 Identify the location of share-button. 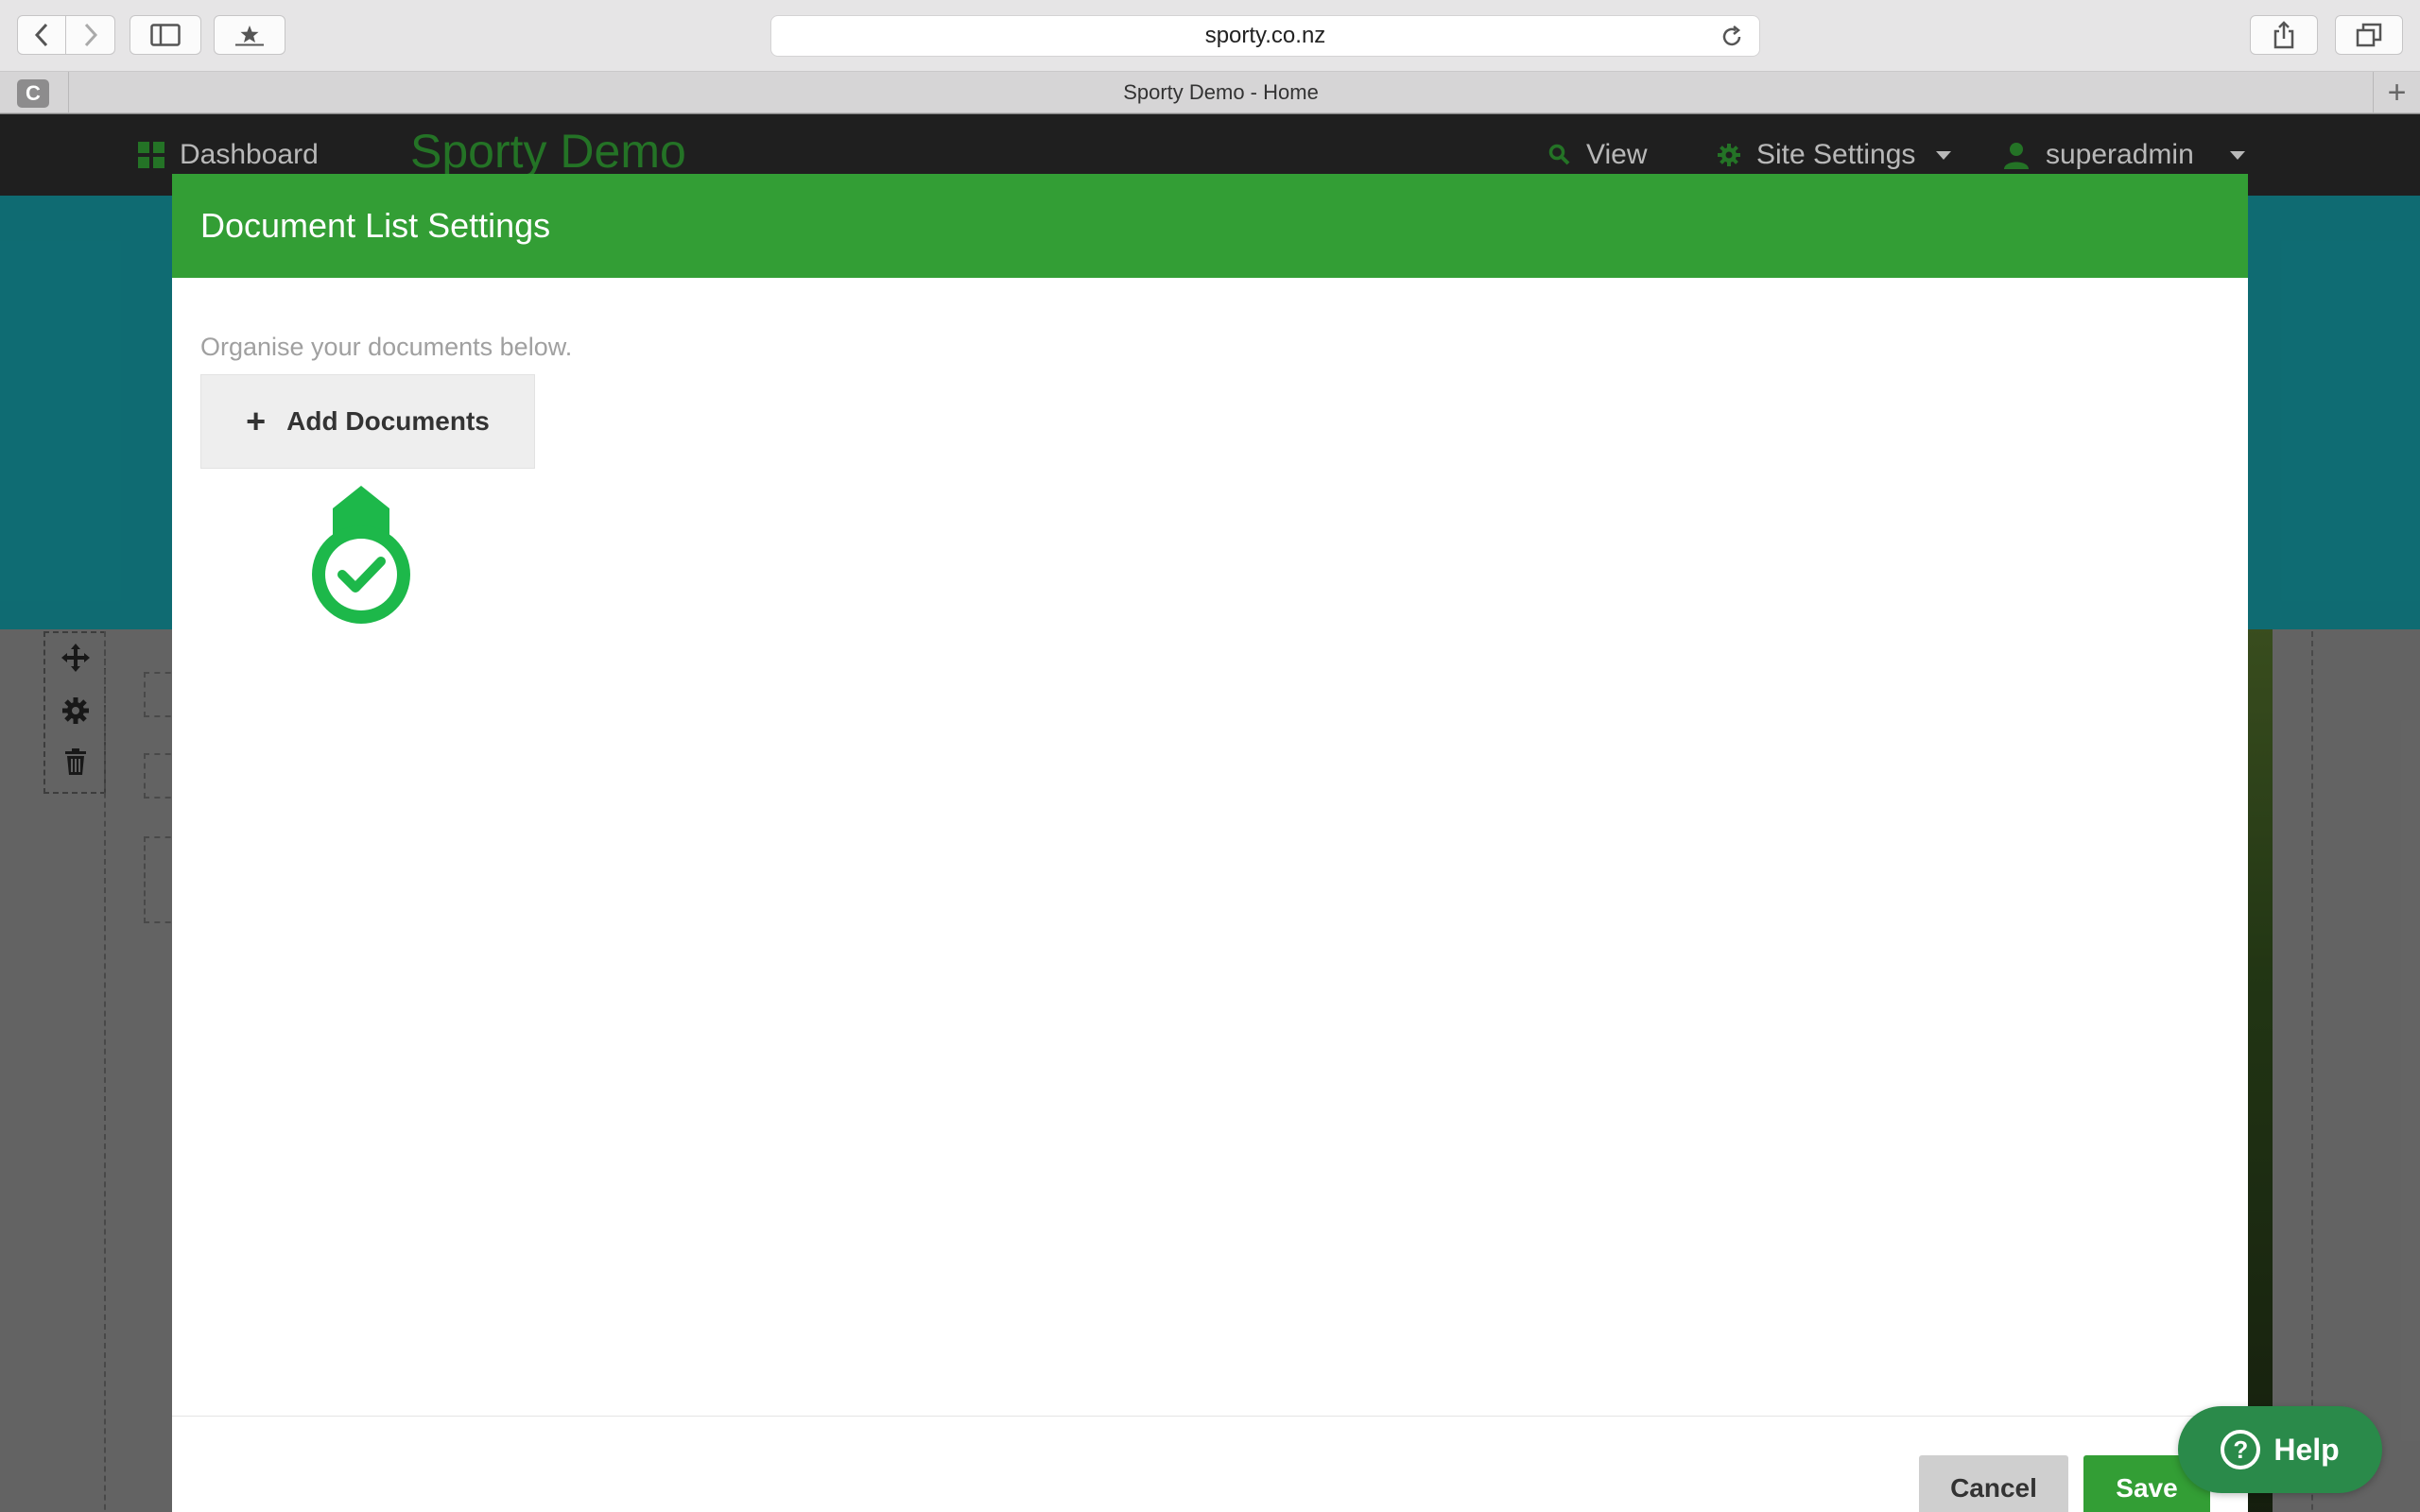
(2284, 35).